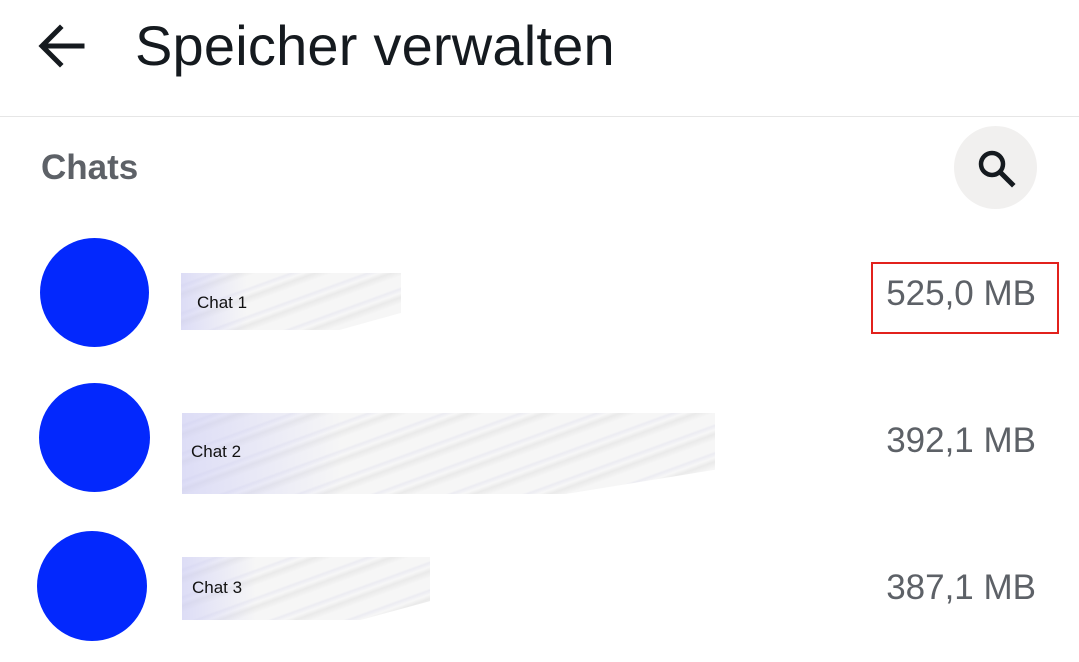 Image resolution: width=1079 pixels, height=662 pixels. I want to click on back-button, so click(62, 46).